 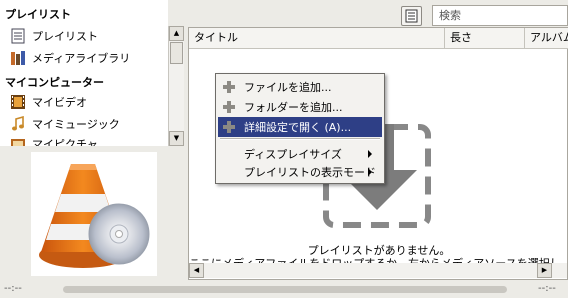 What do you see at coordinates (300, 139) in the screenshot?
I see `menu-separator` at bounding box center [300, 139].